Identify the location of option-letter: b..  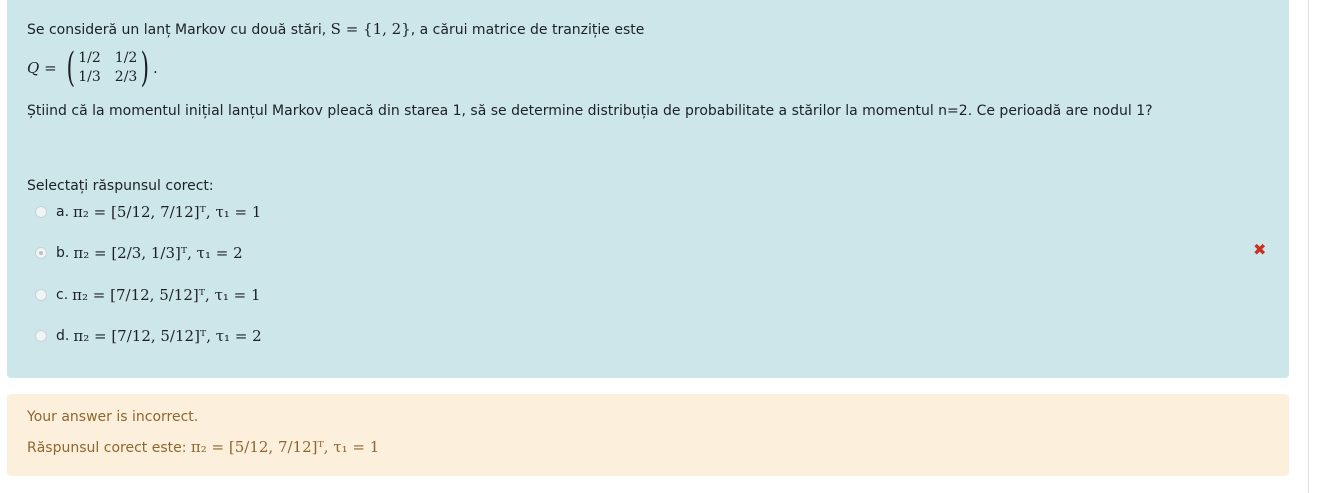
(63, 253).